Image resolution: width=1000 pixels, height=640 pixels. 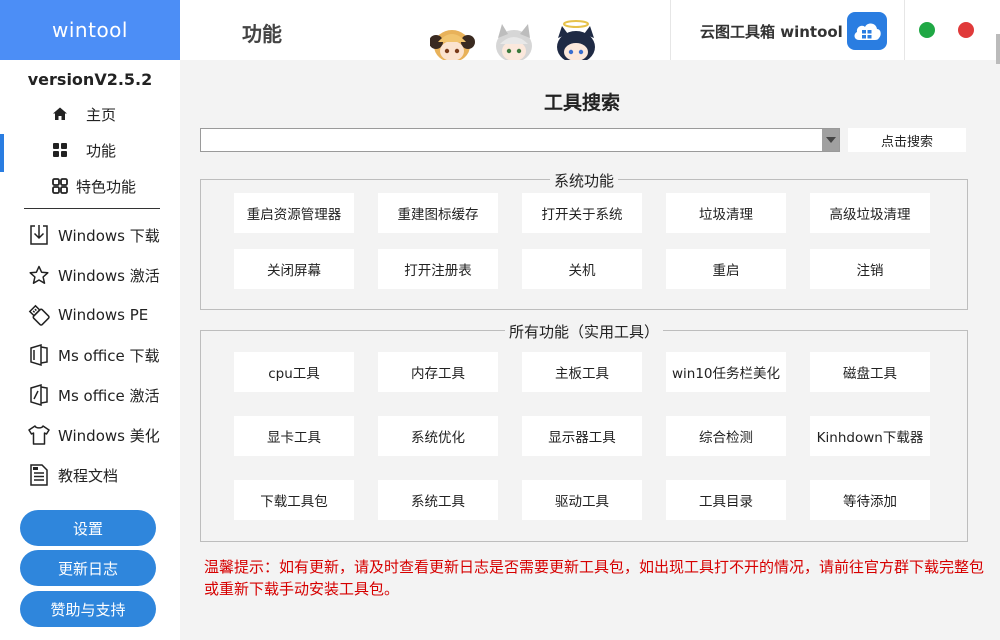 What do you see at coordinates (438, 436) in the screenshot?
I see `tool-button: 系统优化` at bounding box center [438, 436].